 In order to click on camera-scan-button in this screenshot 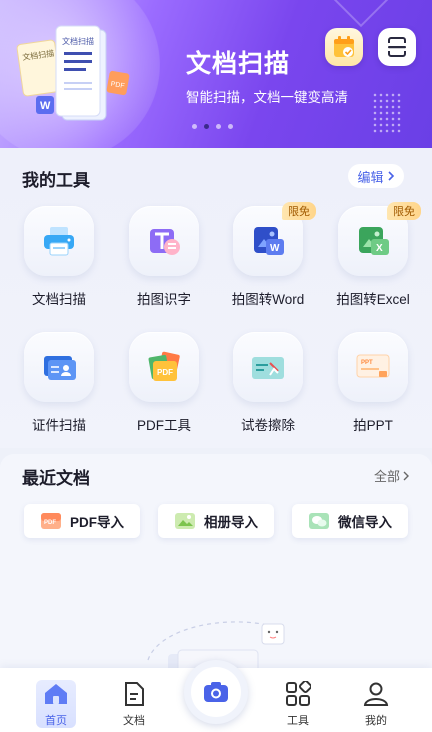, I will do `click(216, 692)`.